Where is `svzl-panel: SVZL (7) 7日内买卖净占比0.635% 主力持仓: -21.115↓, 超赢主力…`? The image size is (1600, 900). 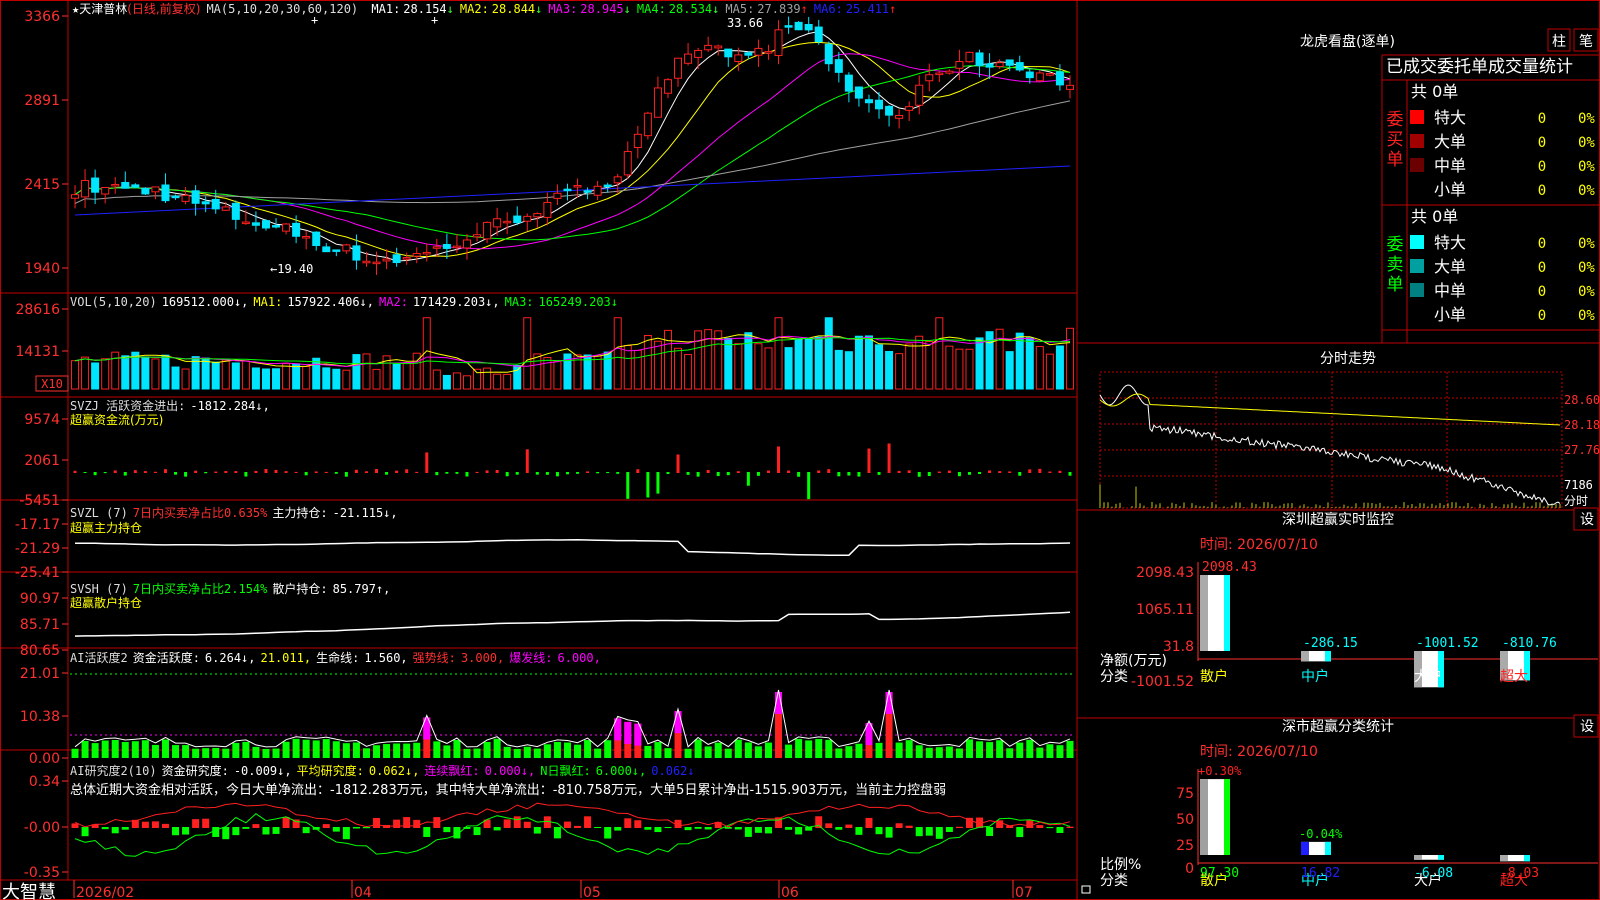
svzl-panel: SVZL (7) 7日内买卖净占比0.635% 主力持仓: -21.115↓, 超赢主力… is located at coordinates (543, 543).